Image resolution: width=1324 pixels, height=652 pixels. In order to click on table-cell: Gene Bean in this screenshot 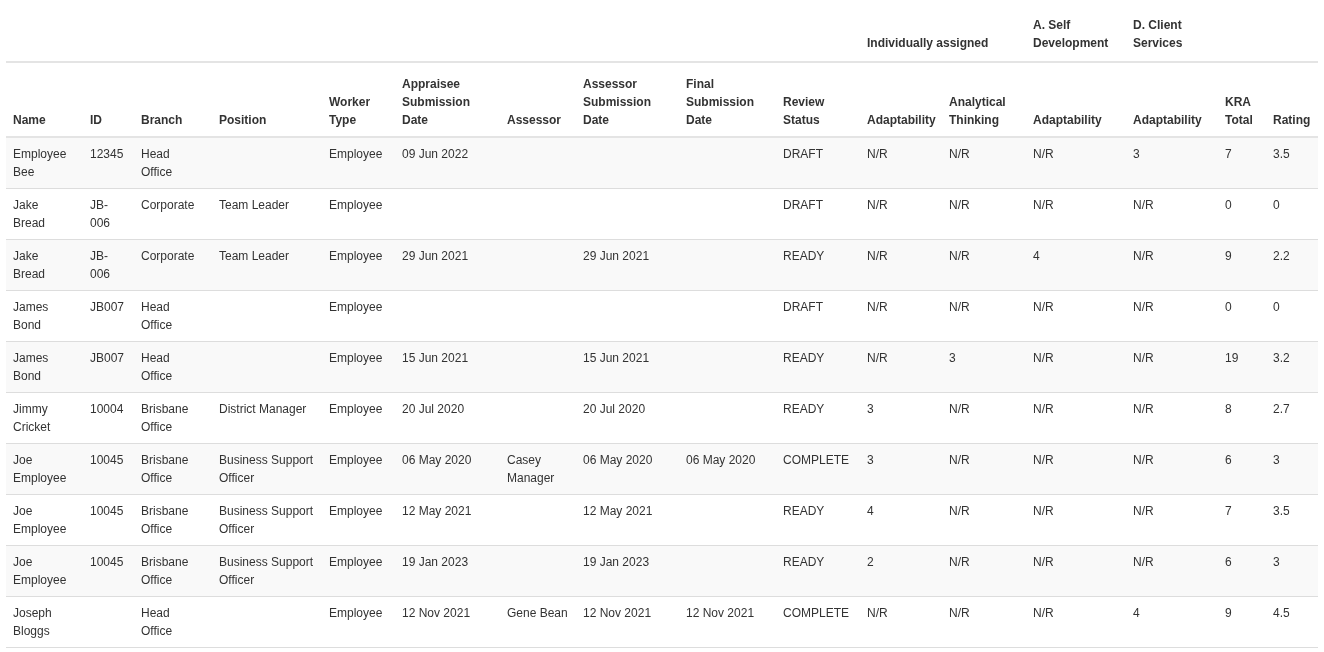, I will do `click(538, 622)`.